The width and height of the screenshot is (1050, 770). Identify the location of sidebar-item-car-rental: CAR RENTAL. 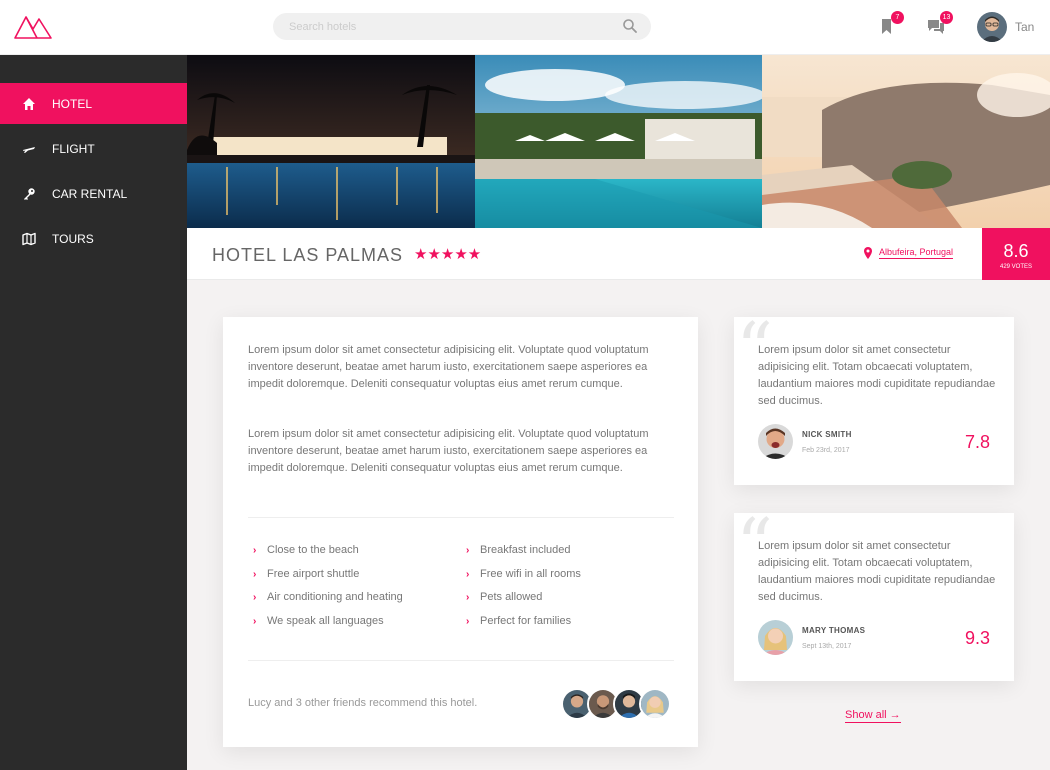
(93, 193).